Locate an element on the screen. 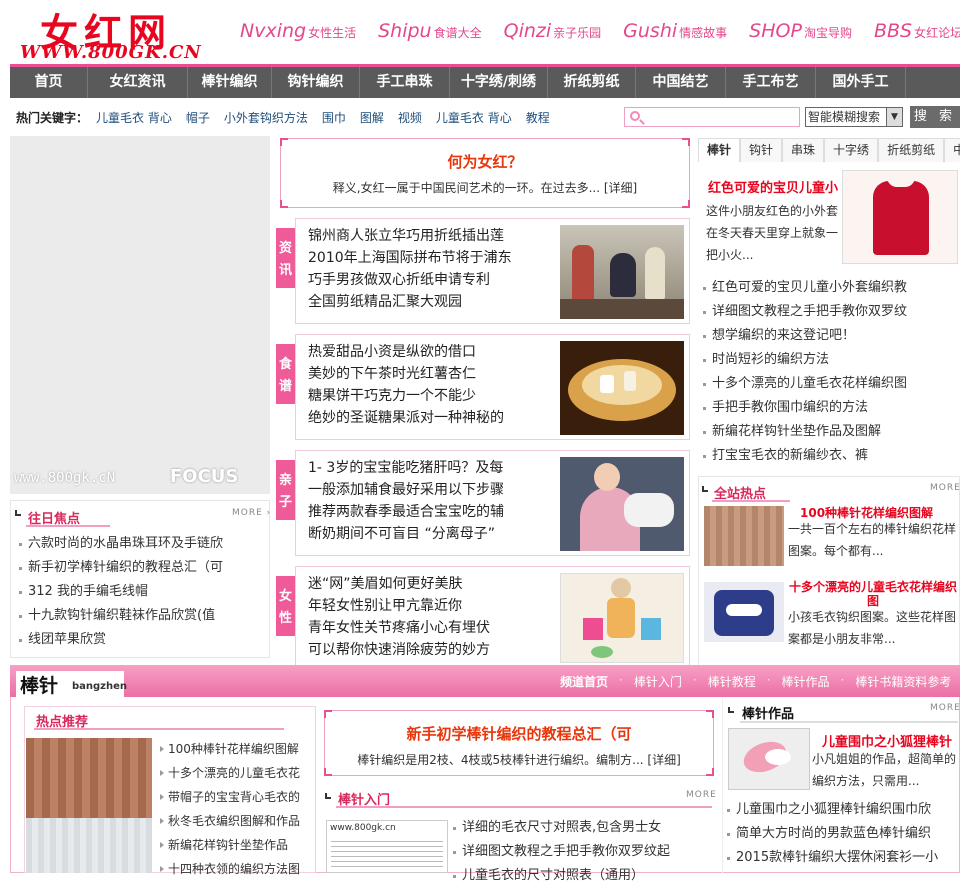 Image resolution: width=960 pixels, height=888 pixels. list-item: 1- 3岁的宝宝能吃猪肝吗？及每 is located at coordinates (428, 468).